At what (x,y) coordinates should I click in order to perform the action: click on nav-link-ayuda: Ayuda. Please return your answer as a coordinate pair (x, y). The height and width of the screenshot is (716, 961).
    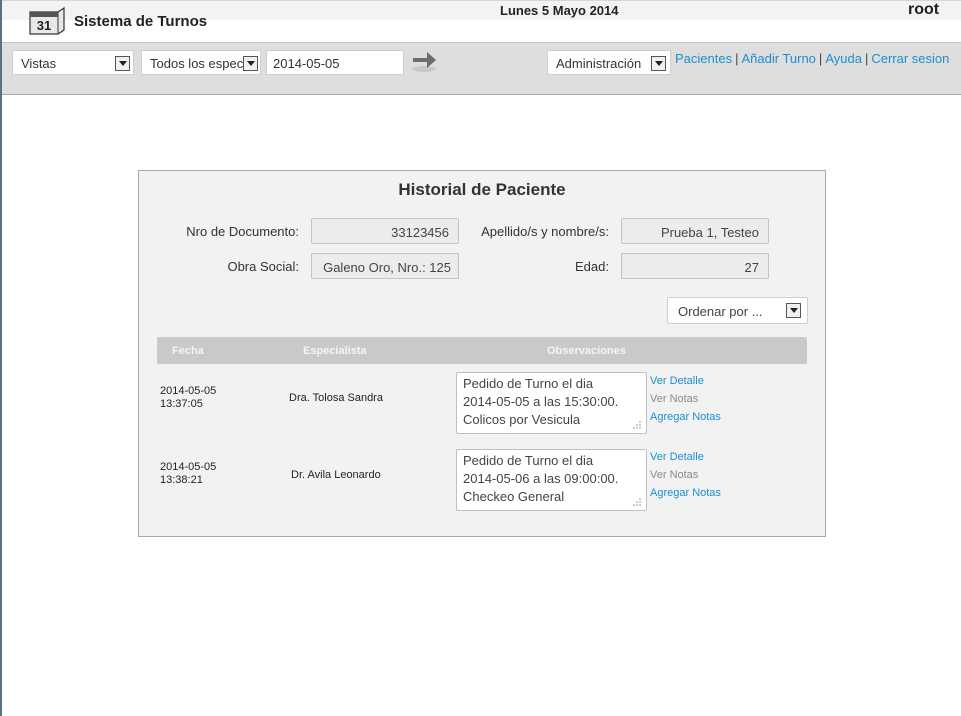
    Looking at the image, I should click on (843, 58).